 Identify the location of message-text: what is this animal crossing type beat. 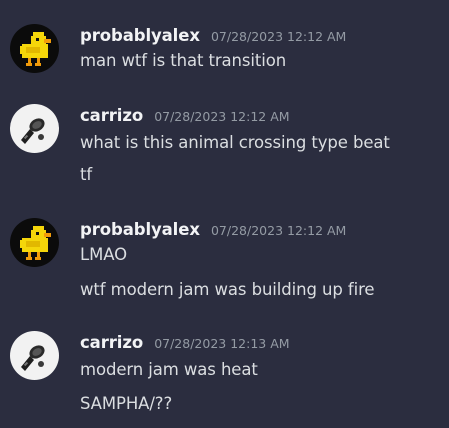
(235, 142).